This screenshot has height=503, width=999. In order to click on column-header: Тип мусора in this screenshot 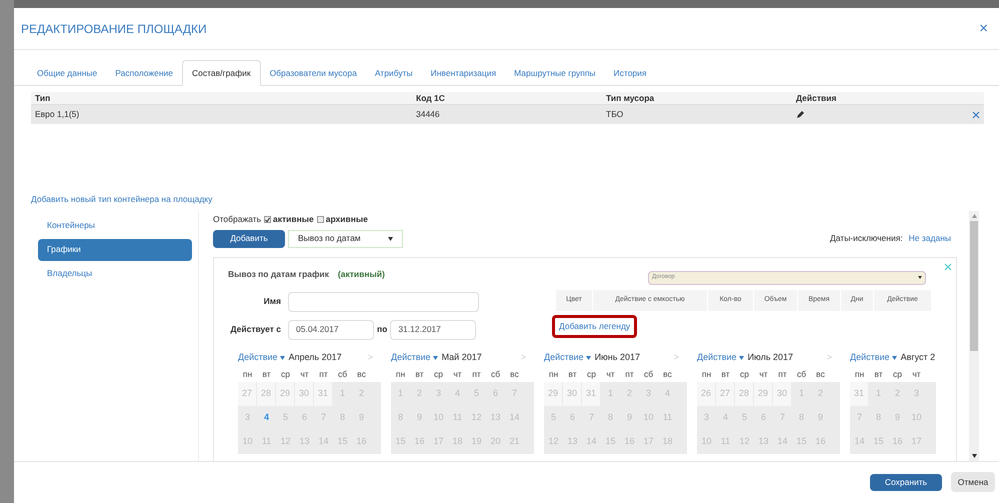, I will do `click(630, 98)`.